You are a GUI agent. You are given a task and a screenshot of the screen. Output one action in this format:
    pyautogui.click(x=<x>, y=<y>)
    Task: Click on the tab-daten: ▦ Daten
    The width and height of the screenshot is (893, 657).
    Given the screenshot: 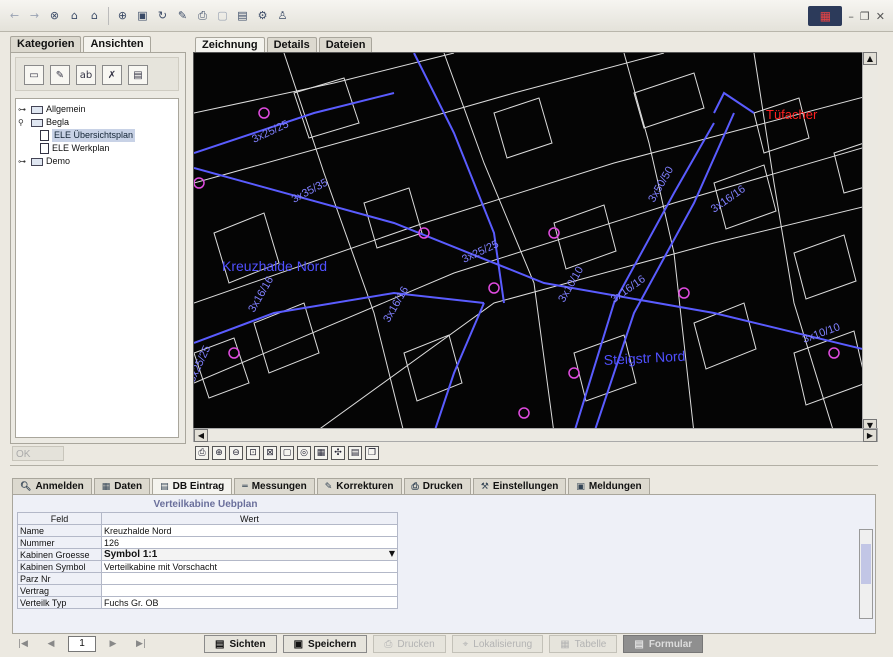 What is the action you would take?
    pyautogui.click(x=122, y=486)
    